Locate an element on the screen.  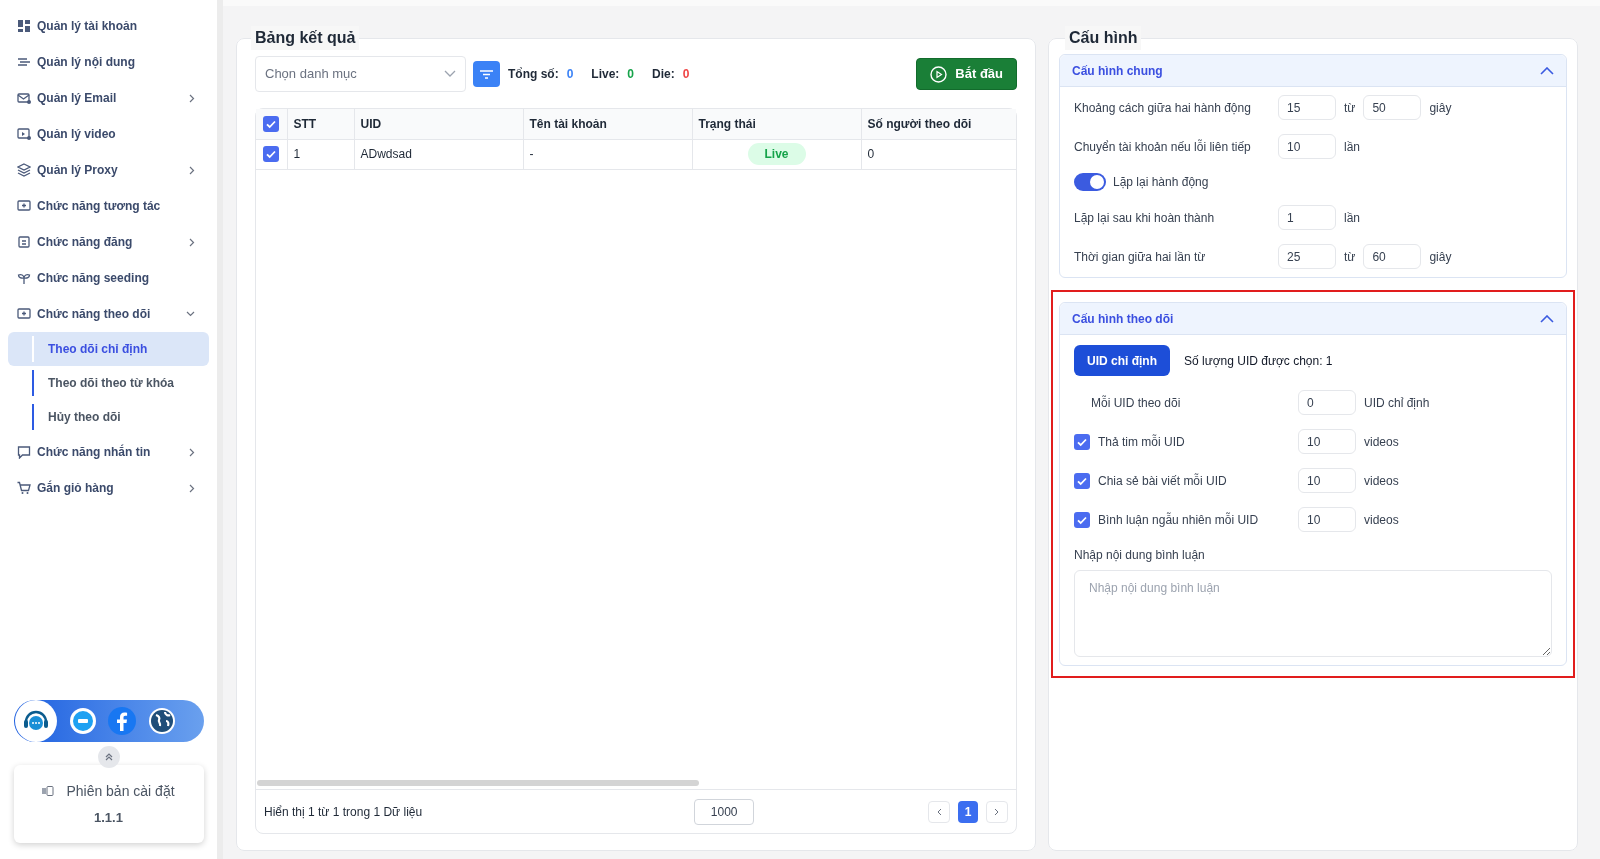
selected-count: Số lượng UID được chọn: 1 is located at coordinates (1258, 361).